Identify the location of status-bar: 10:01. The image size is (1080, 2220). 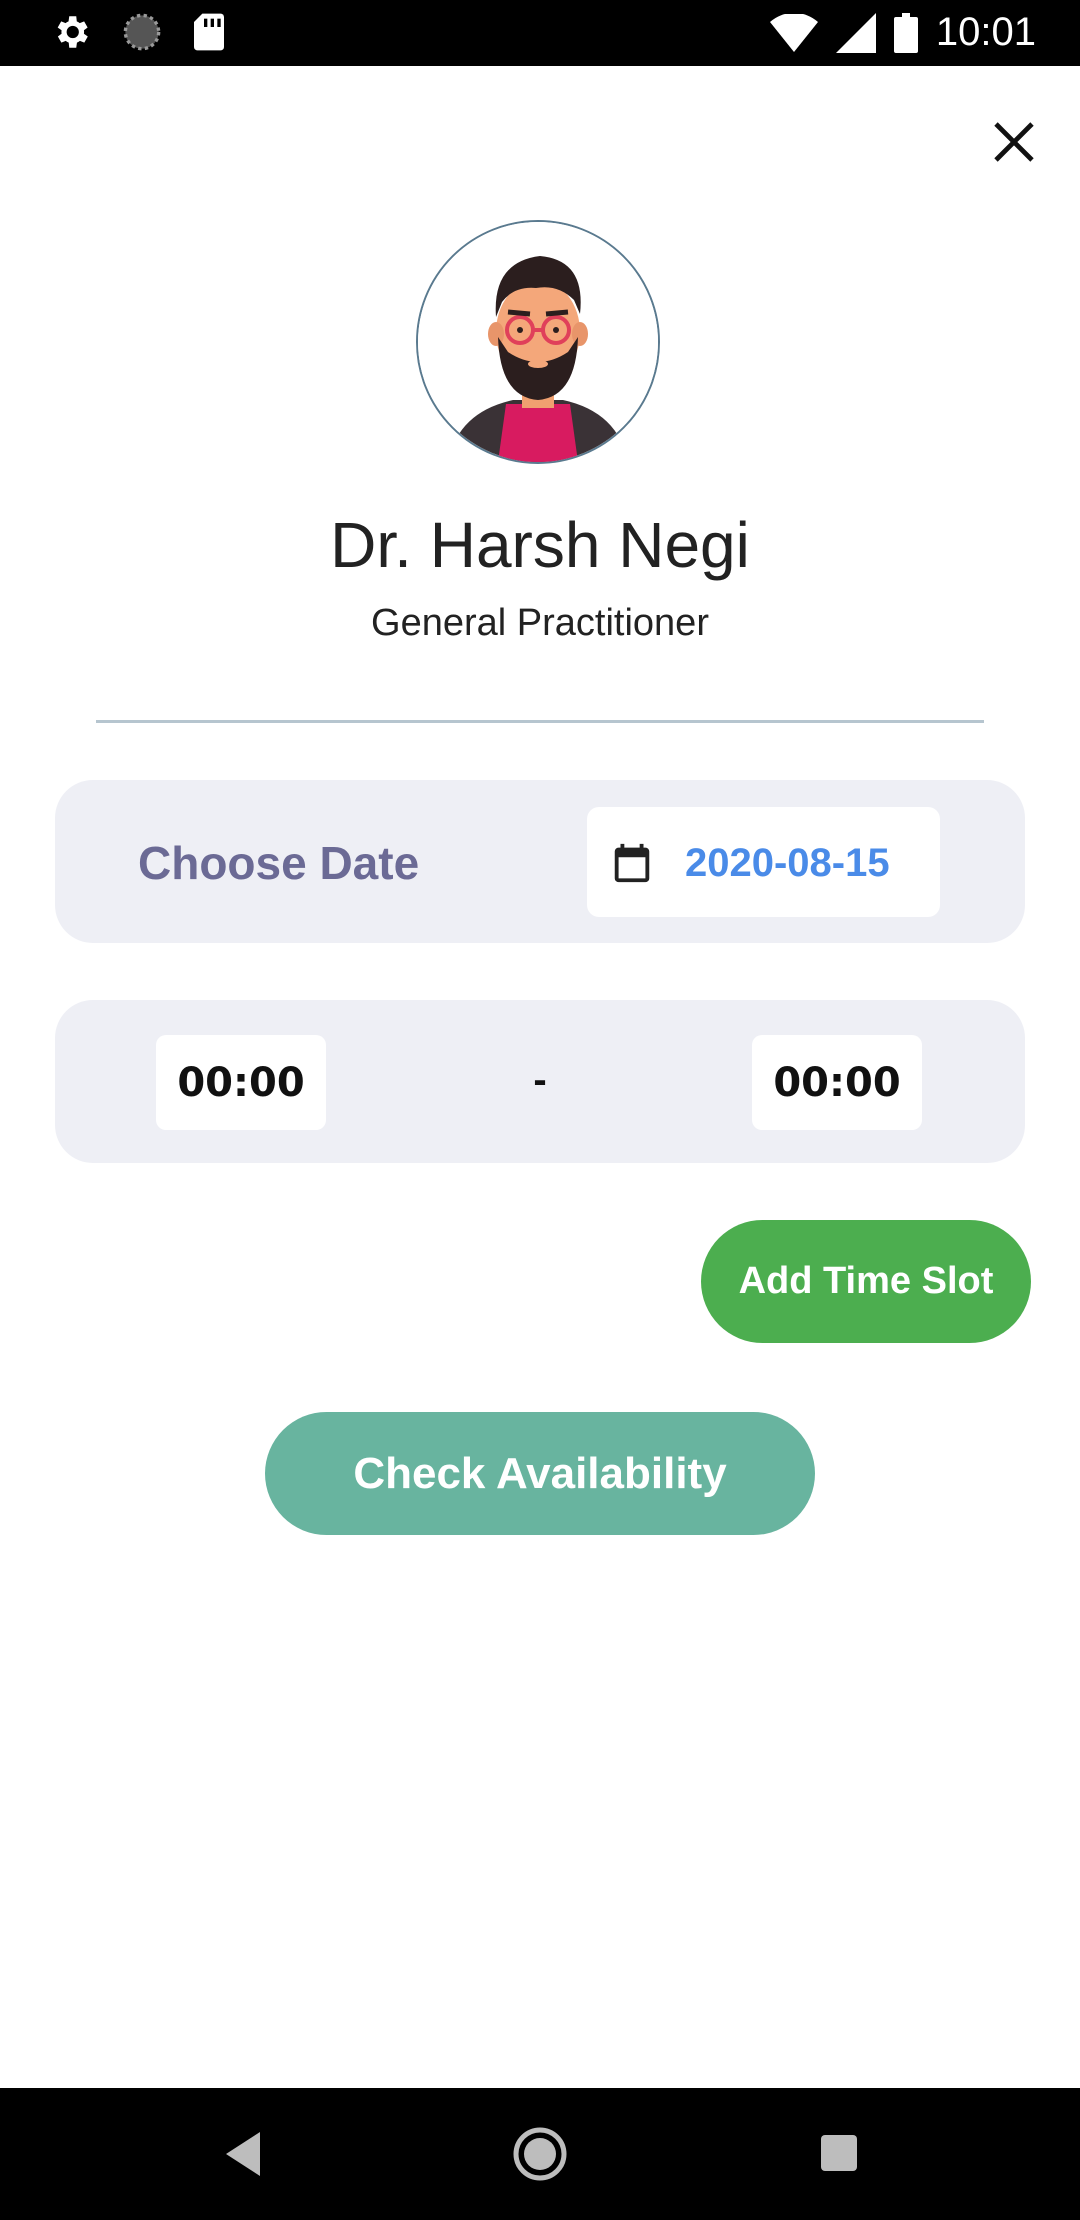
(540, 33).